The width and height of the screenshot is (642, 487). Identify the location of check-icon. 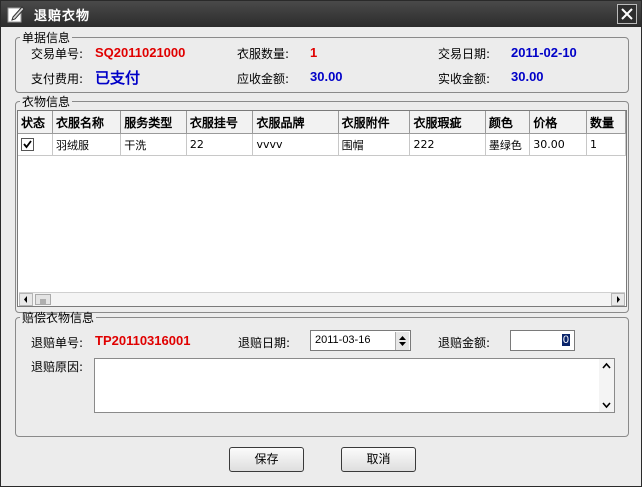
(27, 143).